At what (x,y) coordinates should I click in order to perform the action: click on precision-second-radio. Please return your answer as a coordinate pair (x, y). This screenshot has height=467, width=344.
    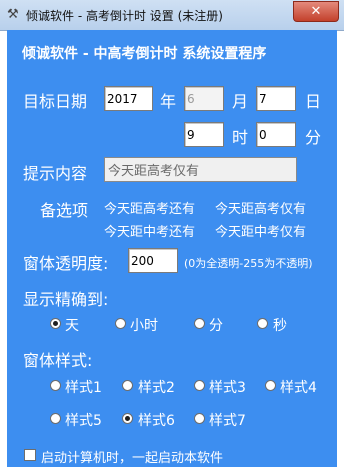
    Looking at the image, I should click on (262, 323).